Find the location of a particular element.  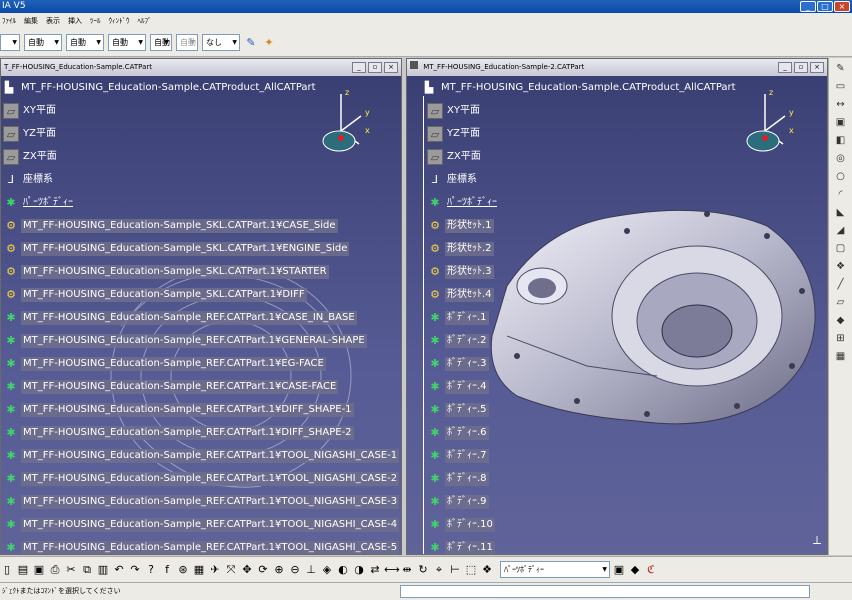

plane-icon: ▱ is located at coordinates (841, 303).